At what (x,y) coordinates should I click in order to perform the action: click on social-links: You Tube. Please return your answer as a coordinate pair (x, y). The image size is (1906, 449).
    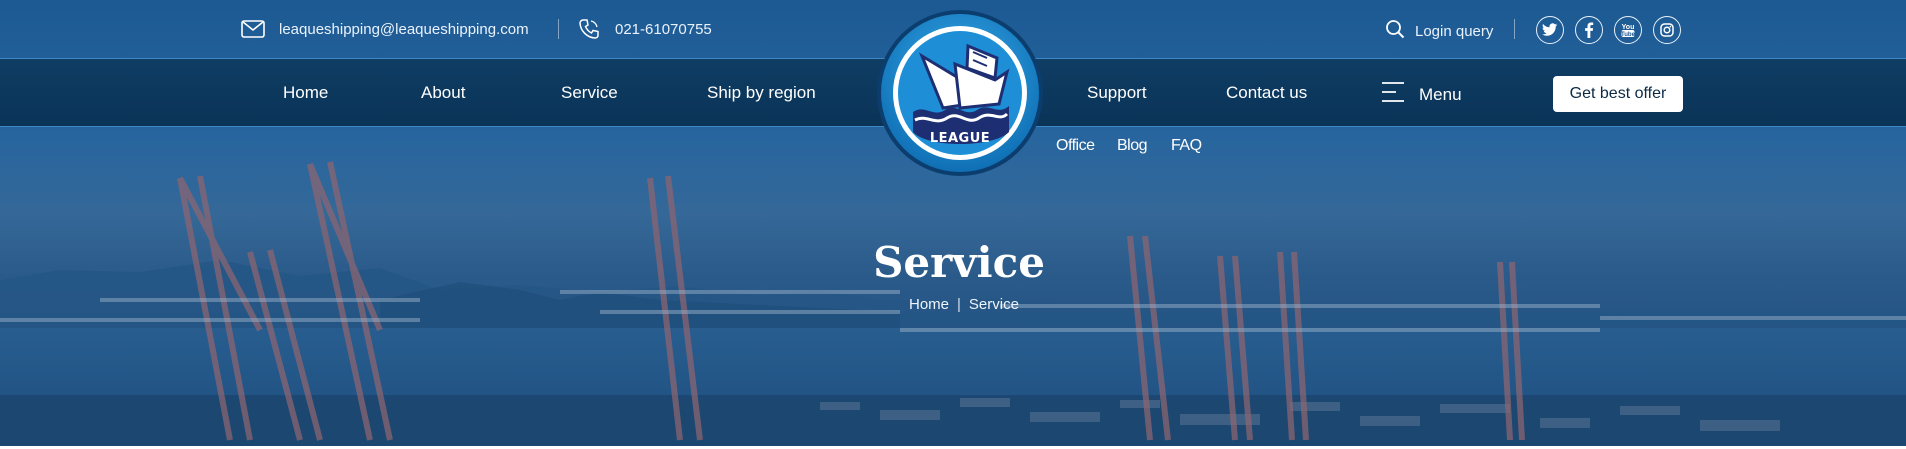
    Looking at the image, I should click on (1608, 30).